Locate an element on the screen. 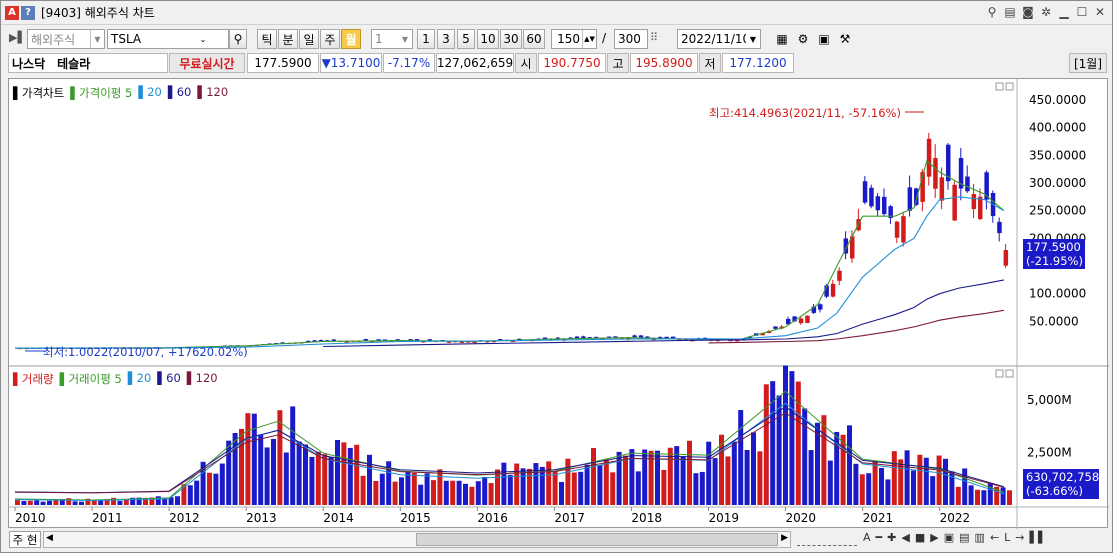 The height and width of the screenshot is (553, 1113). market-select: 해외주식 ▼ is located at coordinates (66, 39).